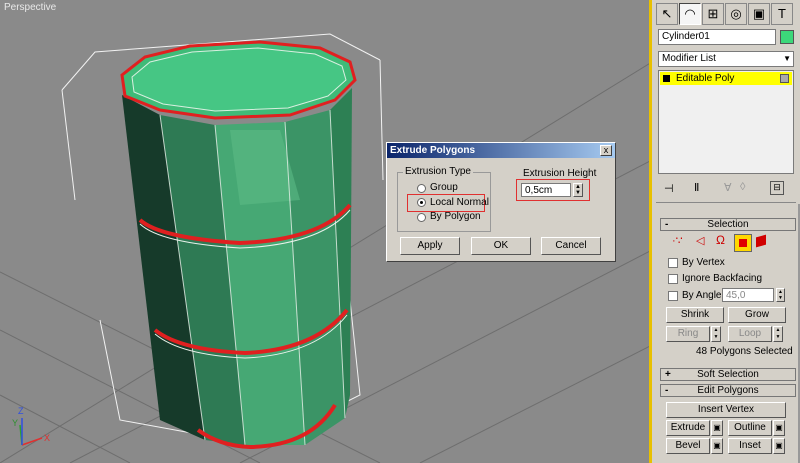 The width and height of the screenshot is (800, 463). I want to click on ignore-backfacing-label: Ignore Backfacing, so click(722, 278).